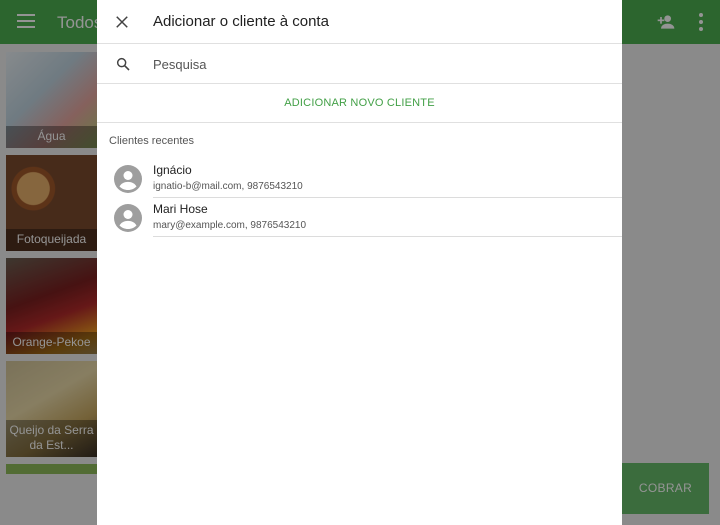 This screenshot has width=720, height=525. What do you see at coordinates (172, 170) in the screenshot?
I see `client-name: Ignácio` at bounding box center [172, 170].